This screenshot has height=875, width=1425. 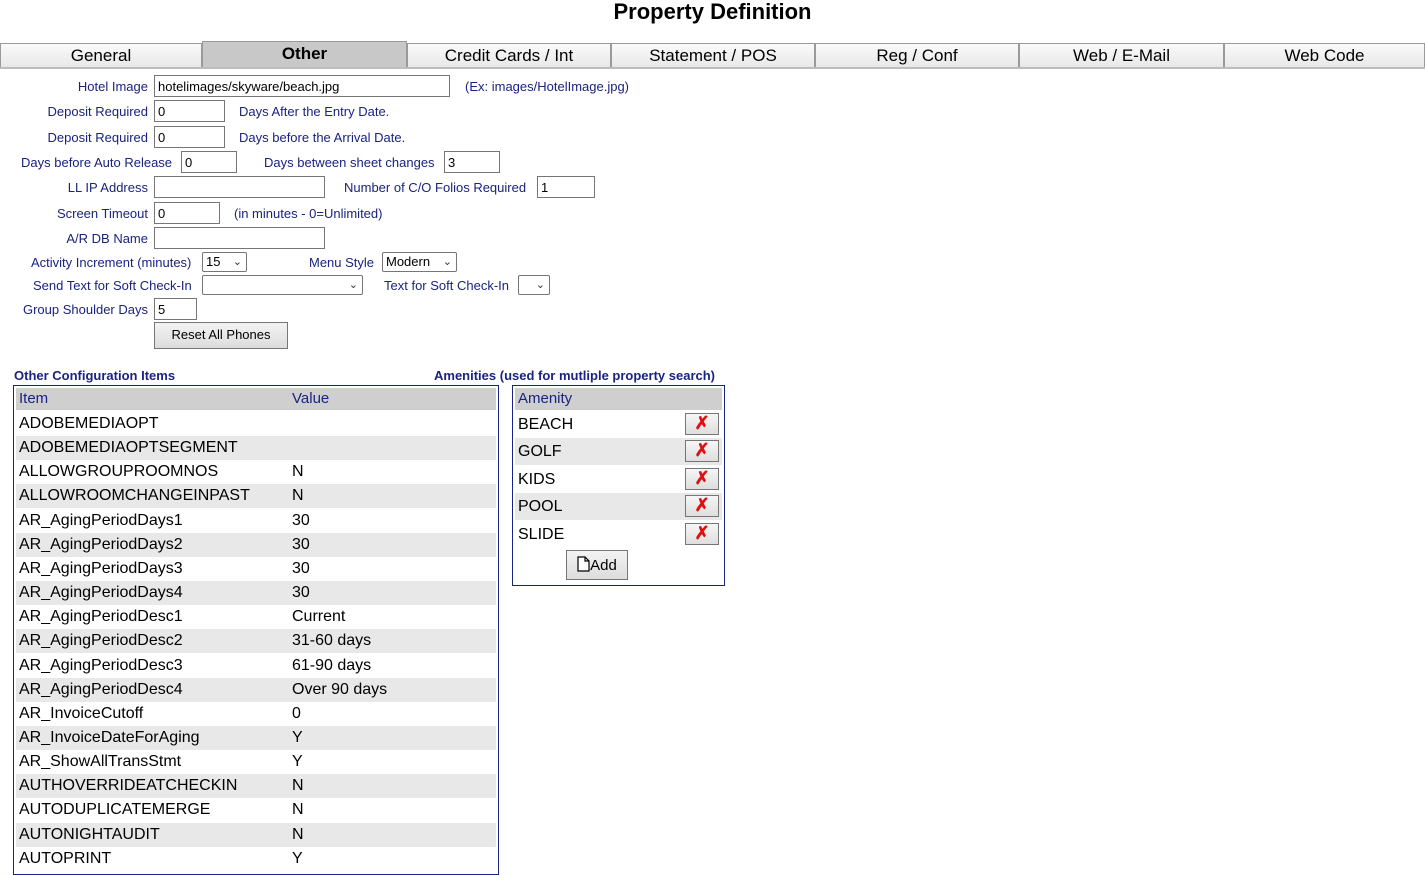 What do you see at coordinates (408, 261) in the screenshot?
I see `menu-style-value: Modern` at bounding box center [408, 261].